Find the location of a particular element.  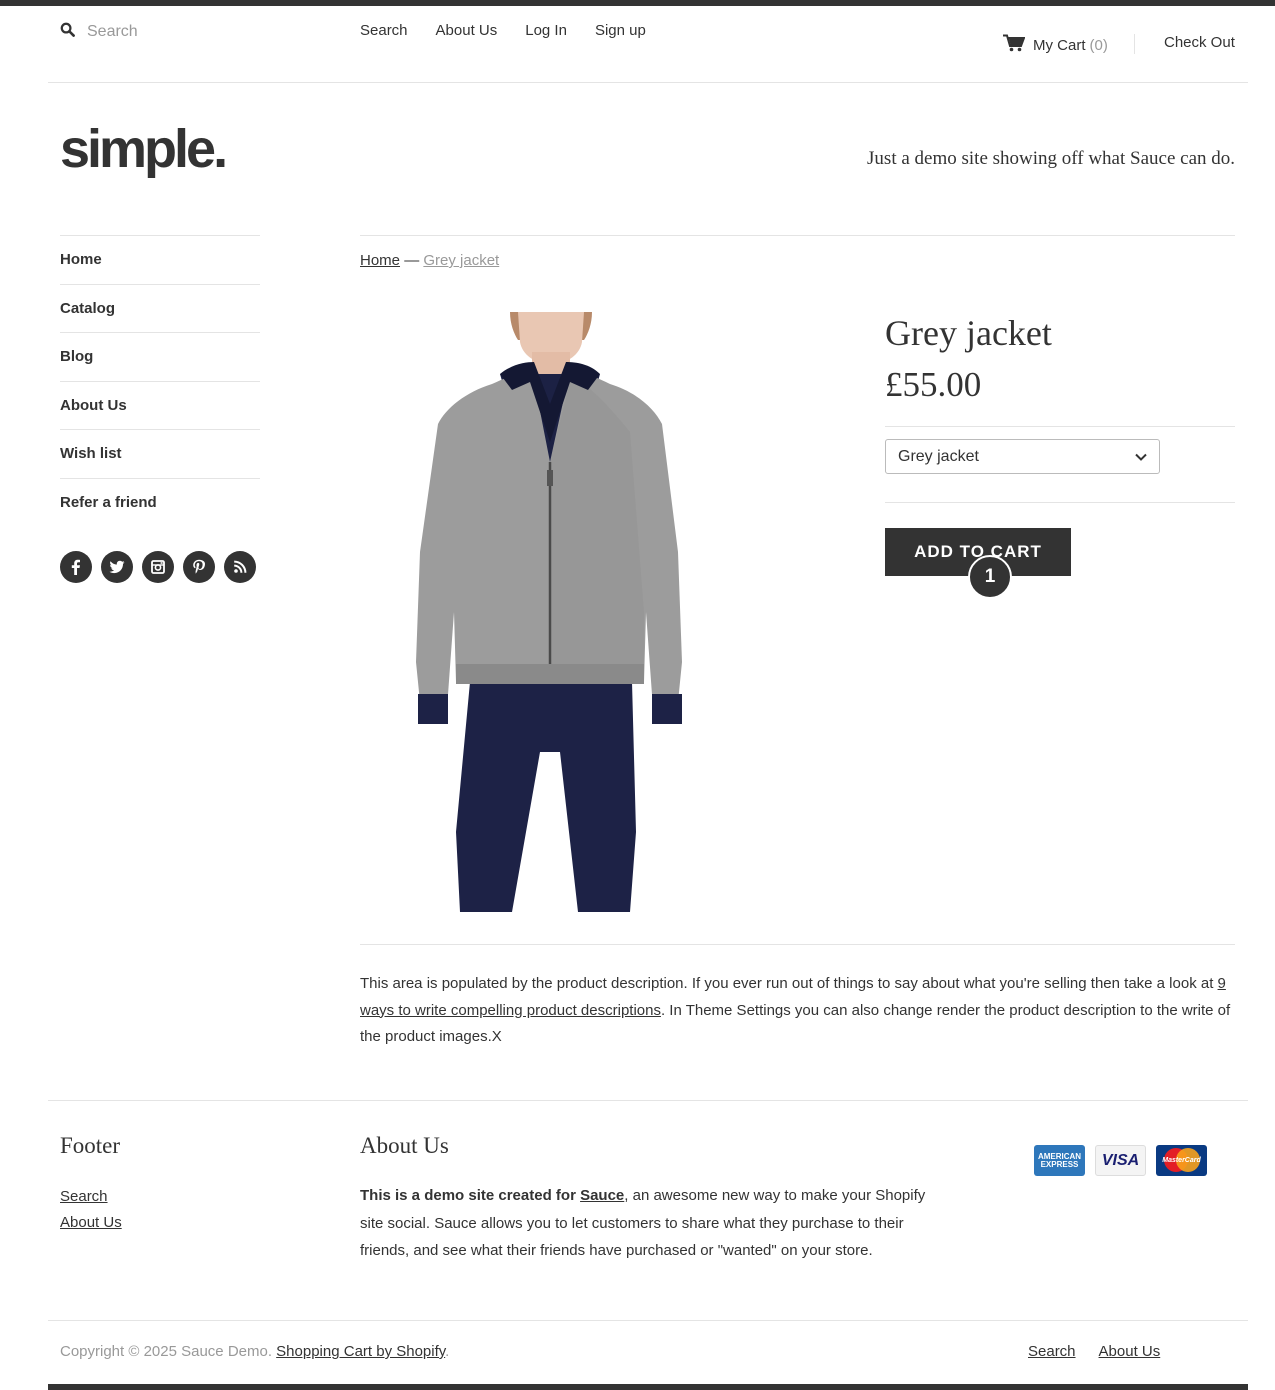

cart-icon is located at coordinates (1018, 45).